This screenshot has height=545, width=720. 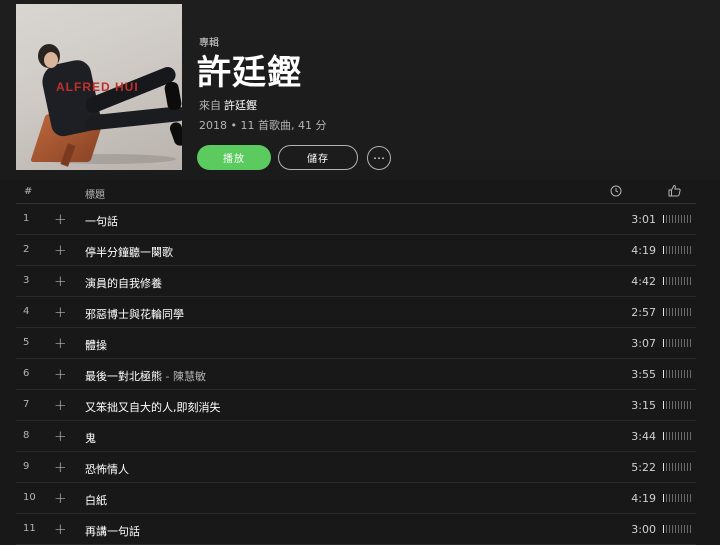 I want to click on track-title: 最後一對北極熊, so click(x=123, y=376).